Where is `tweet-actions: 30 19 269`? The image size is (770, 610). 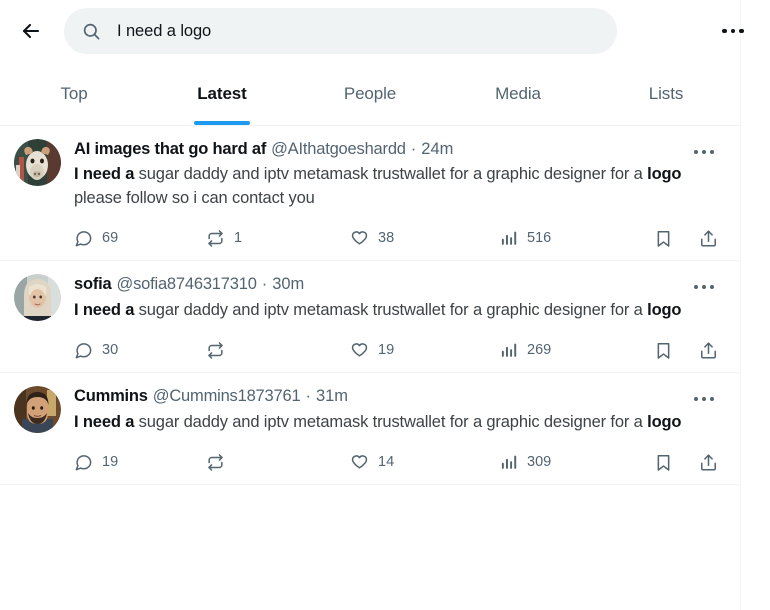 tweet-actions: 30 19 269 is located at coordinates (399, 350).